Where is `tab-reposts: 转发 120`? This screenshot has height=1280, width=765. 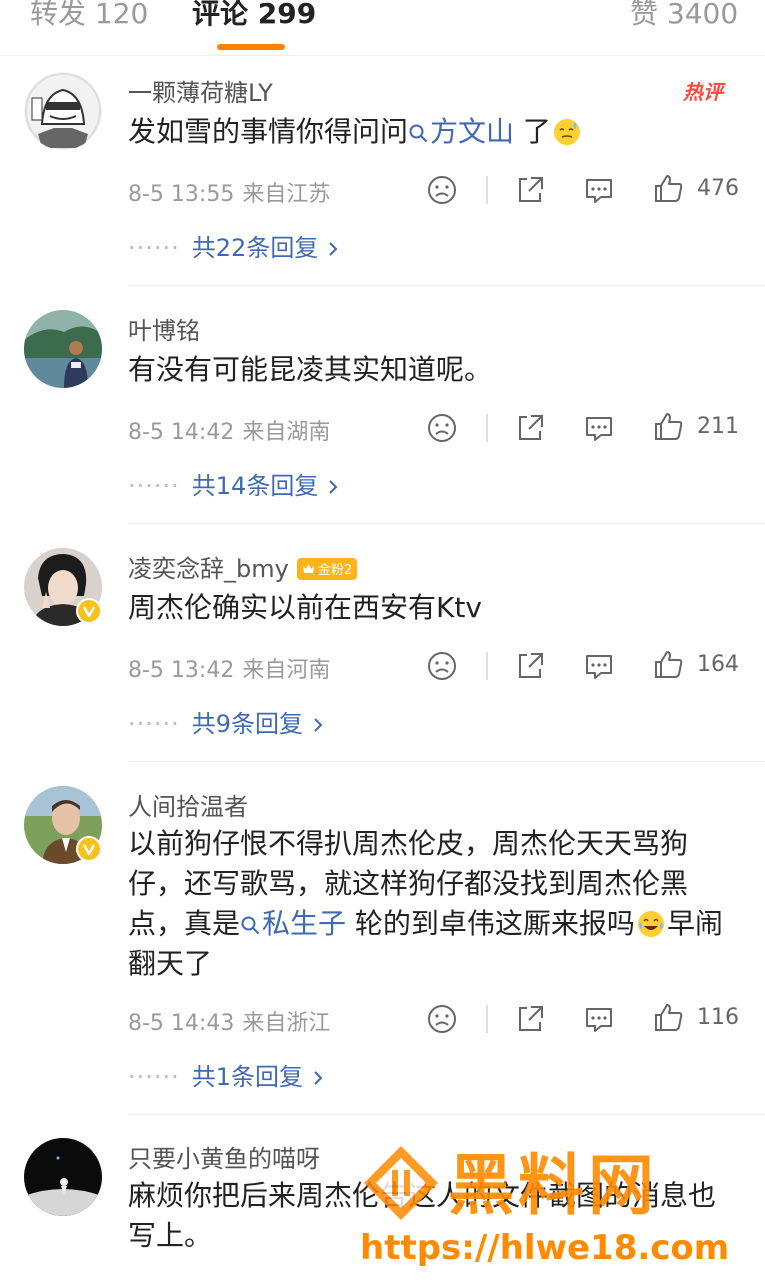 tab-reposts: 转发 120 is located at coordinates (89, 16).